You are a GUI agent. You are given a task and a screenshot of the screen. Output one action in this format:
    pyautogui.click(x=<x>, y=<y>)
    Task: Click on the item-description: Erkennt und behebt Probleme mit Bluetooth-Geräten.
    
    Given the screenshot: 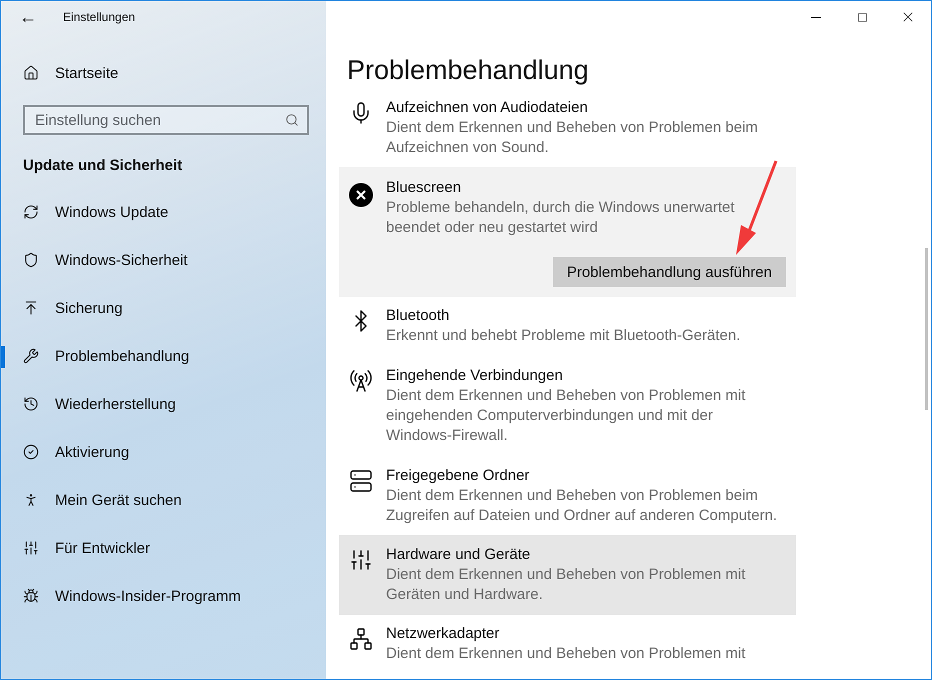 What is the action you would take?
    pyautogui.click(x=564, y=336)
    